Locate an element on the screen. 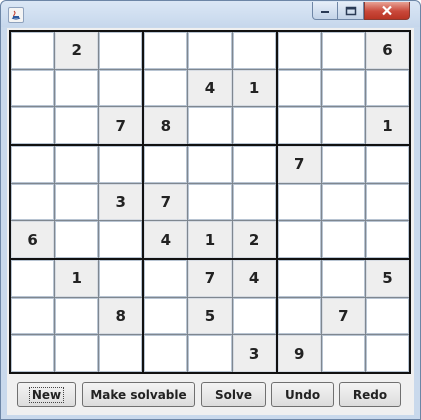 The width and height of the screenshot is (421, 420). sudoku-box: 61 is located at coordinates (343, 88).